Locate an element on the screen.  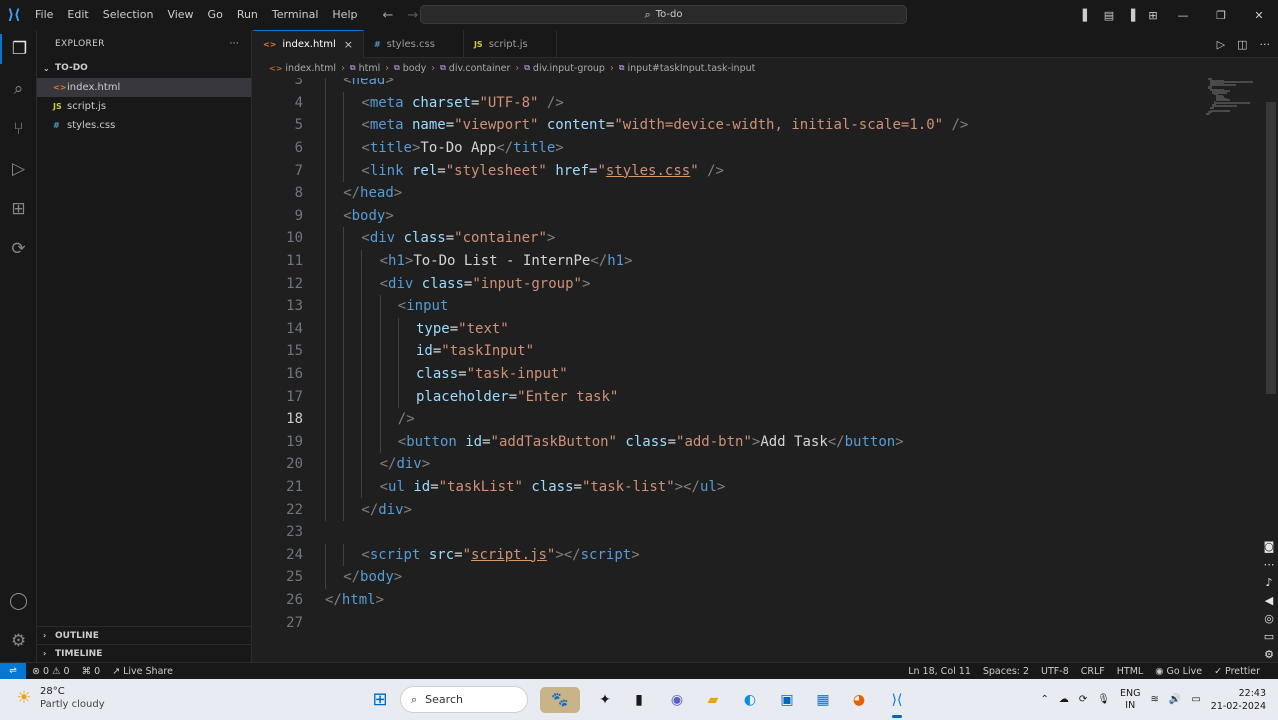
vscode-taskbar-icon: ⟩⟨ is located at coordinates (897, 702).